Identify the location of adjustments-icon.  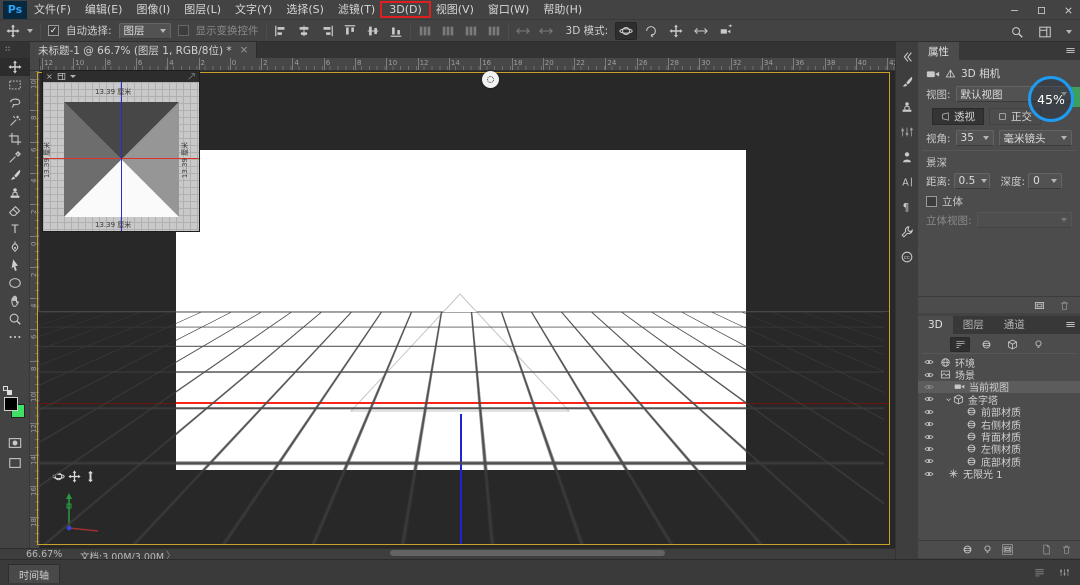
(907, 132).